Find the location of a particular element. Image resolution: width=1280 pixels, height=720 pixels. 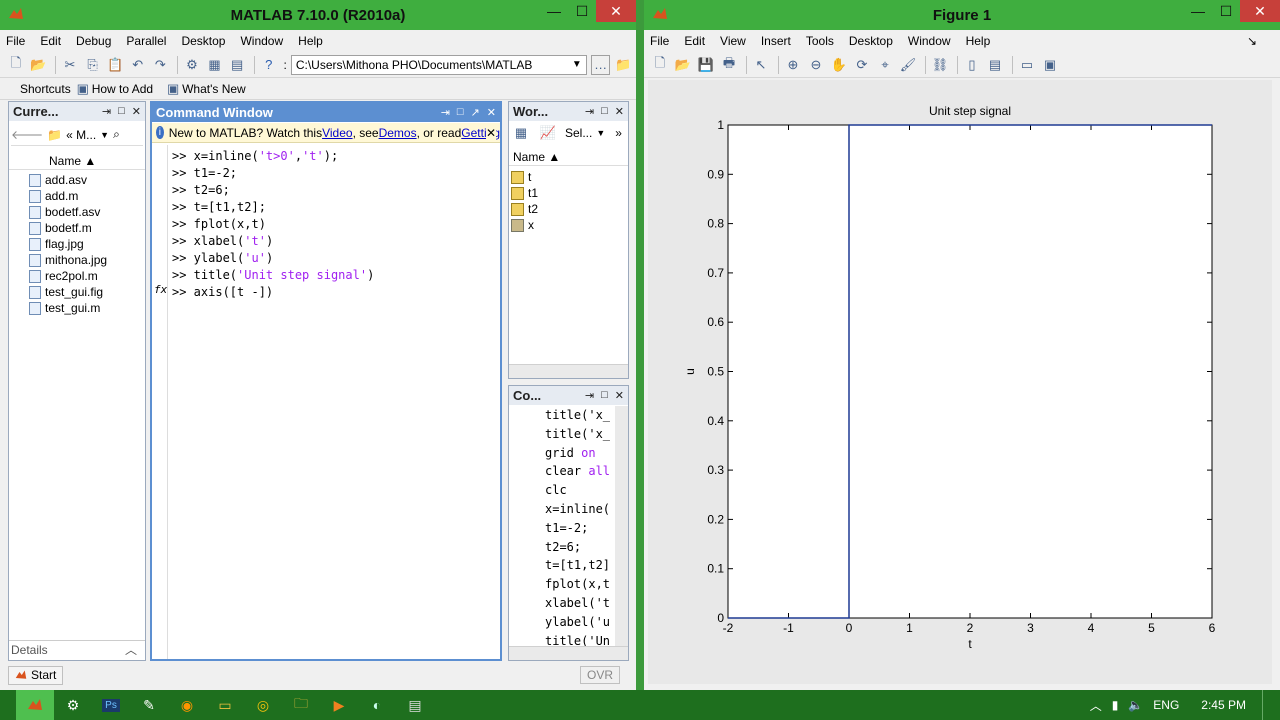

matlab-taskbar-button is located at coordinates (35, 705).